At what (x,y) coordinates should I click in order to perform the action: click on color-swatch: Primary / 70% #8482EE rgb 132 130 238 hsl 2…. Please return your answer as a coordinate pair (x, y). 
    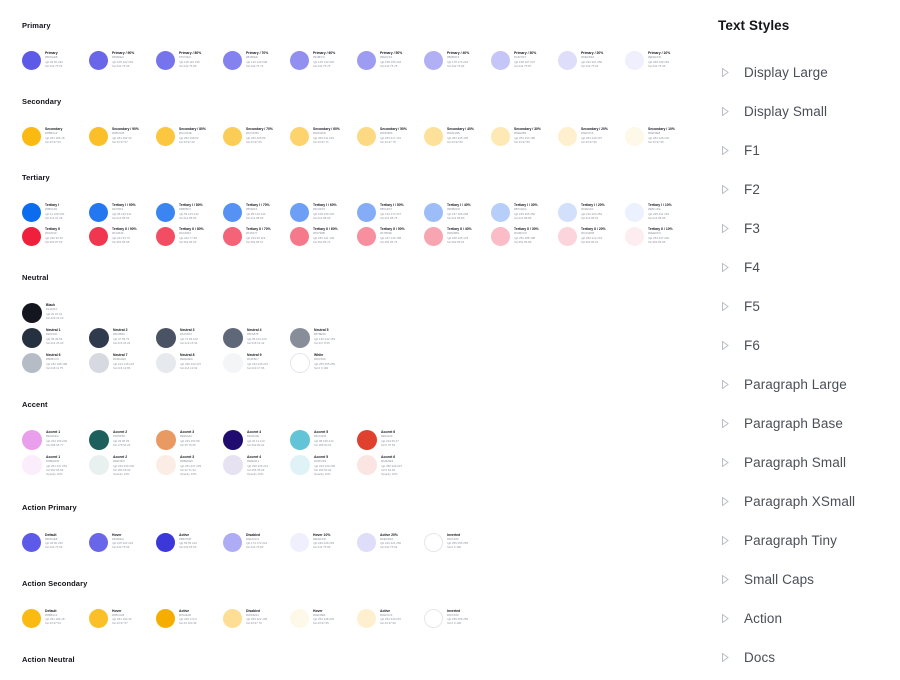
    Looking at the image, I should click on (256, 60).